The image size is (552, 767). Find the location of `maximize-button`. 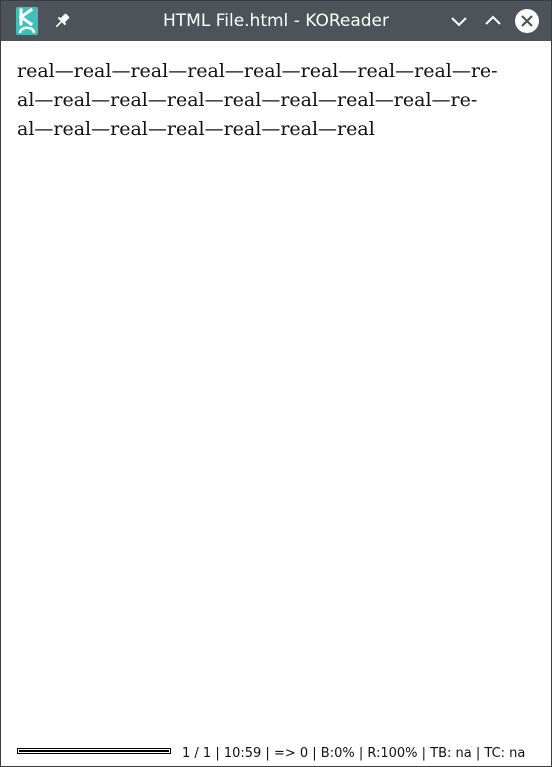

maximize-button is located at coordinates (493, 21).